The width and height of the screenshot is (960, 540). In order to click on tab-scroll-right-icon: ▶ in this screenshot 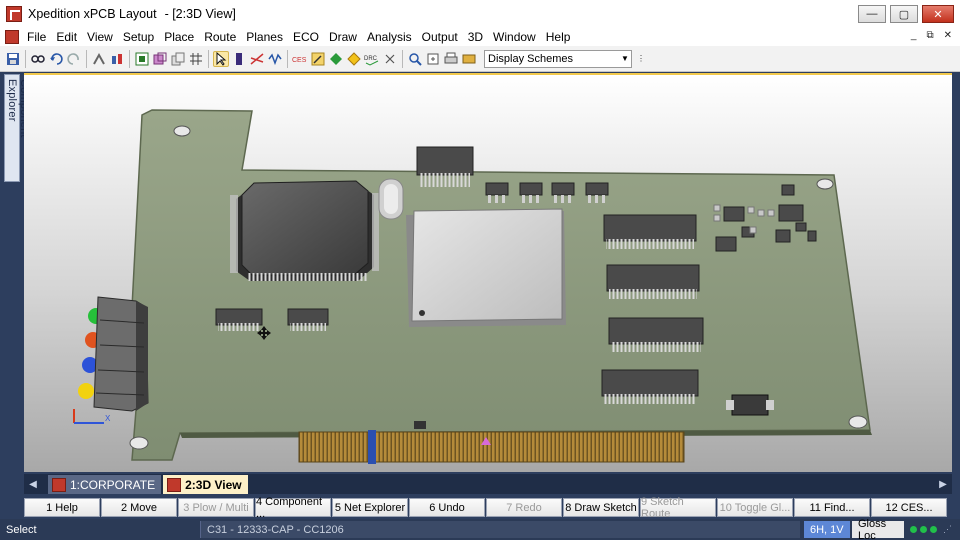, I will do `click(943, 484)`.